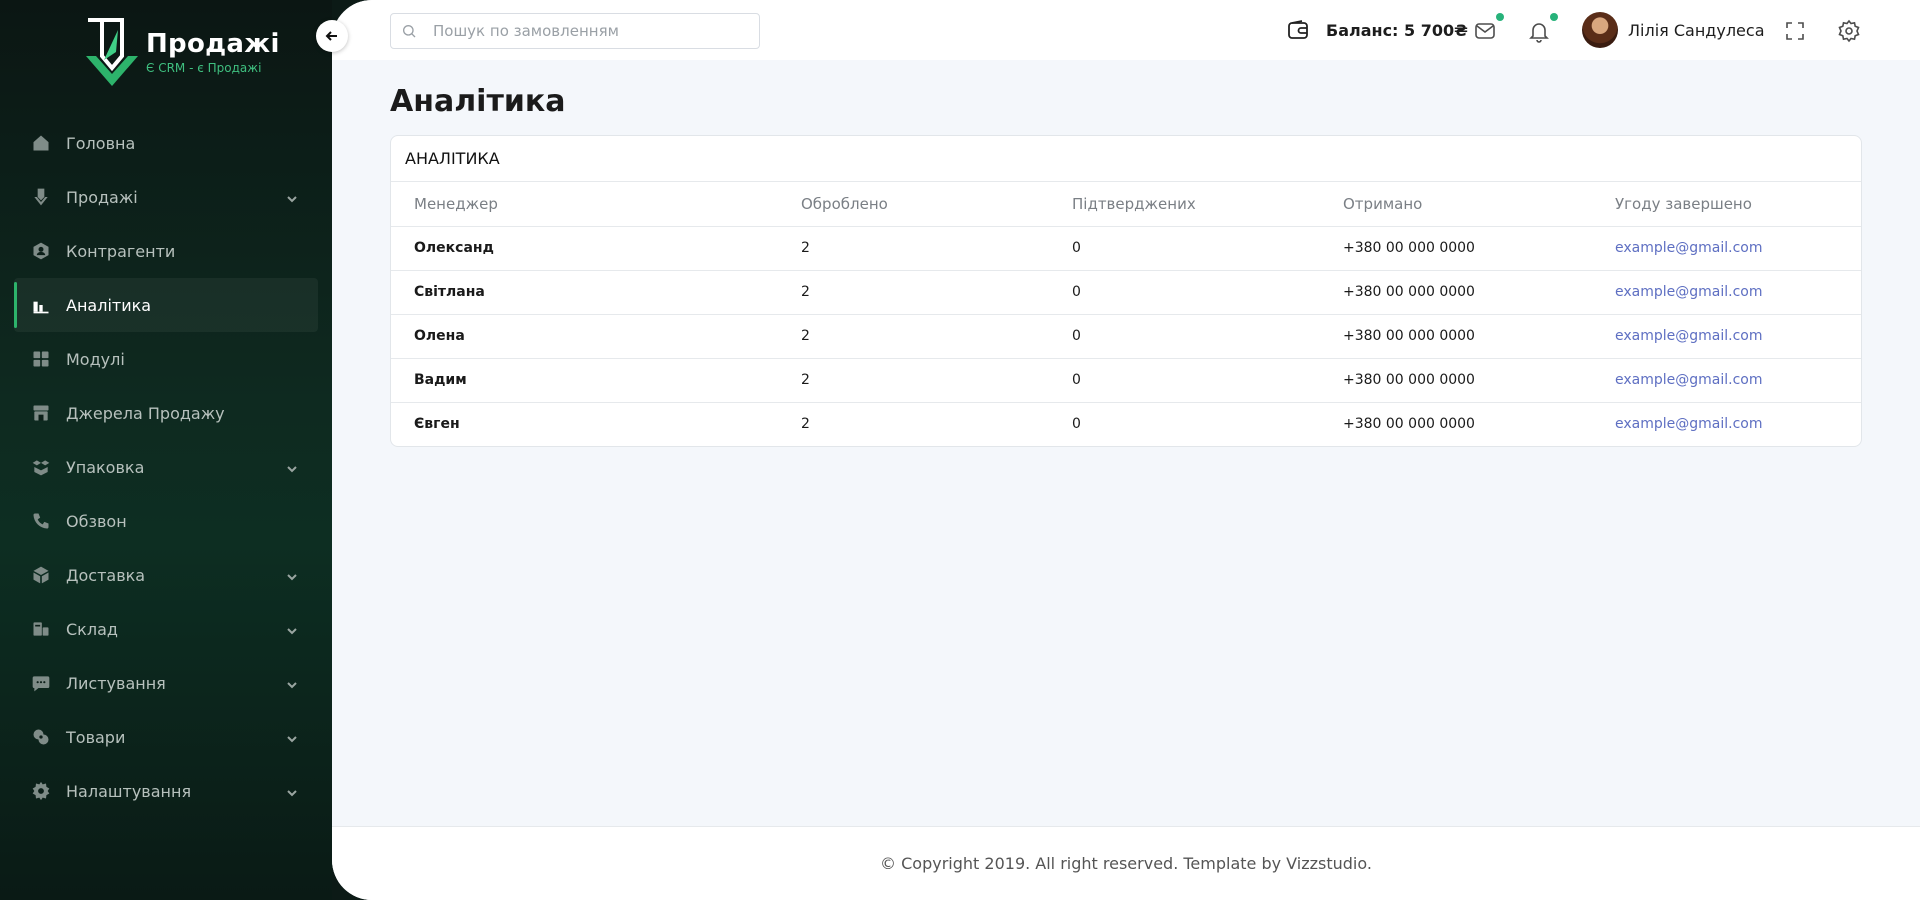 Image resolution: width=1920 pixels, height=900 pixels. What do you see at coordinates (204, 68) in the screenshot?
I see `brand-subtitle: Є CRM - є Продажі` at bounding box center [204, 68].